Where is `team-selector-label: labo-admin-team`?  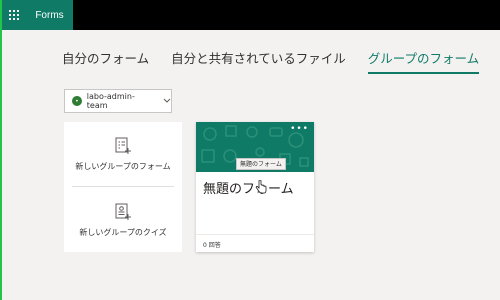
team-selector-label: labo-admin-team is located at coordinates (110, 101).